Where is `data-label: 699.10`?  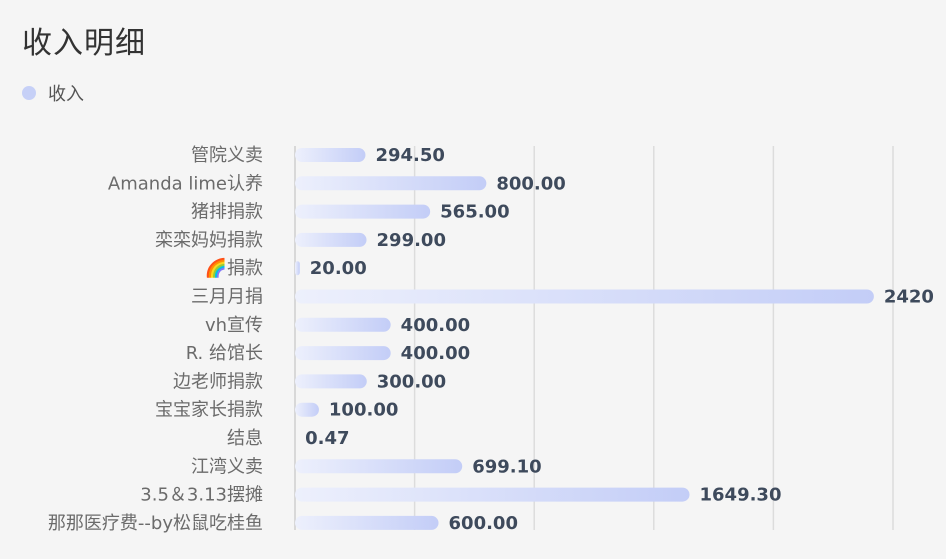
data-label: 699.10 is located at coordinates (506, 466).